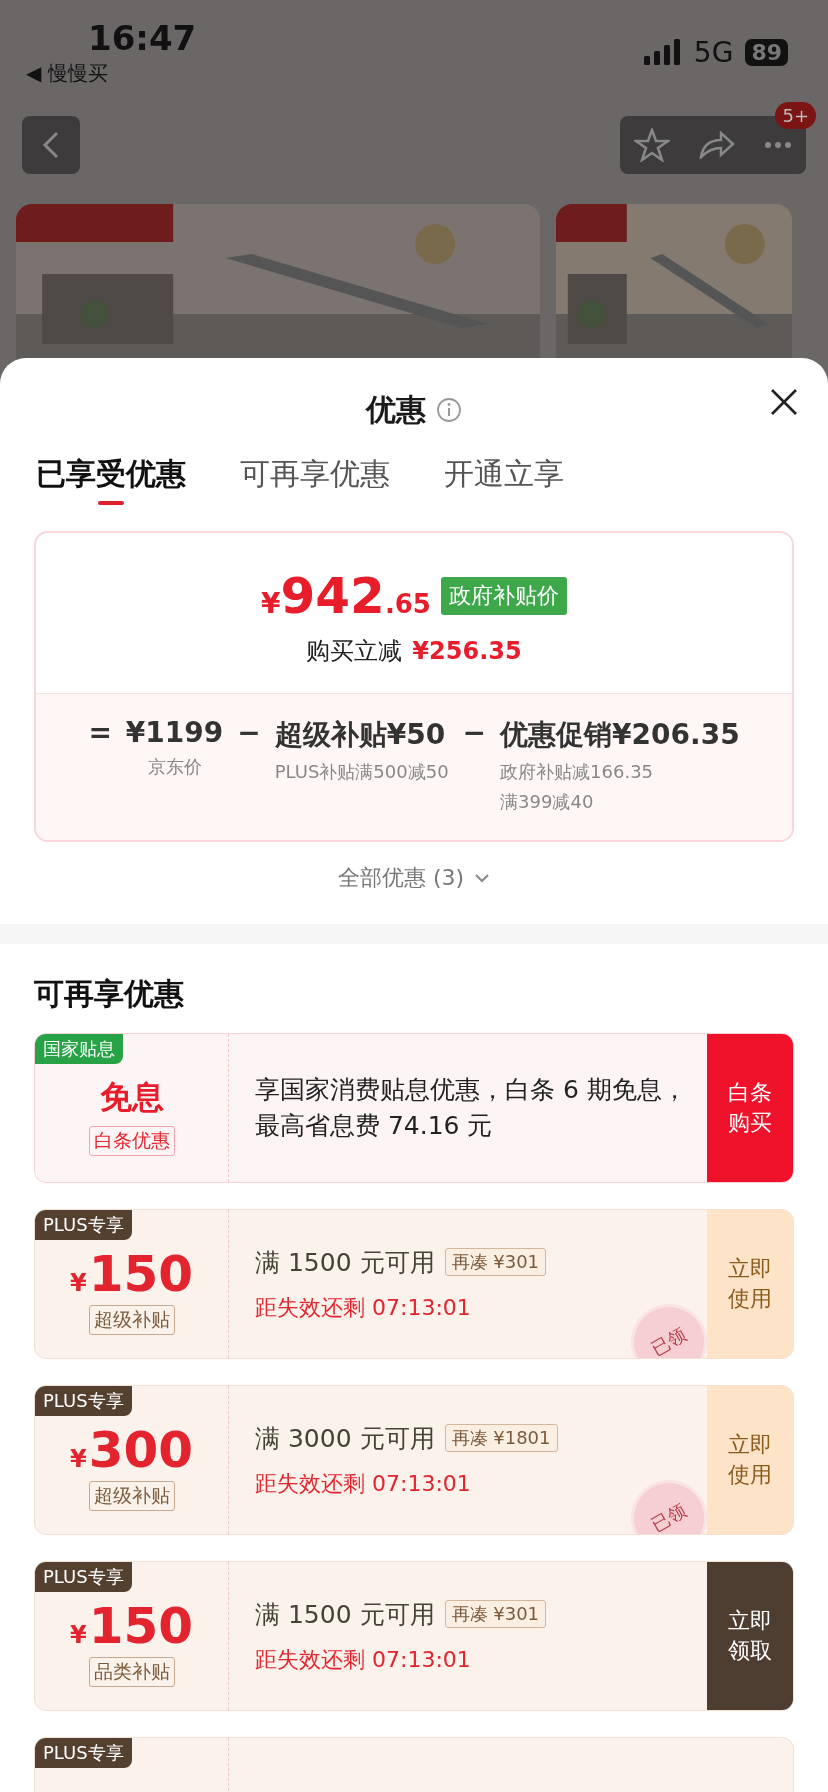 The width and height of the screenshot is (828, 1792). Describe the element at coordinates (482, 878) in the screenshot. I see `caret-icon` at that location.